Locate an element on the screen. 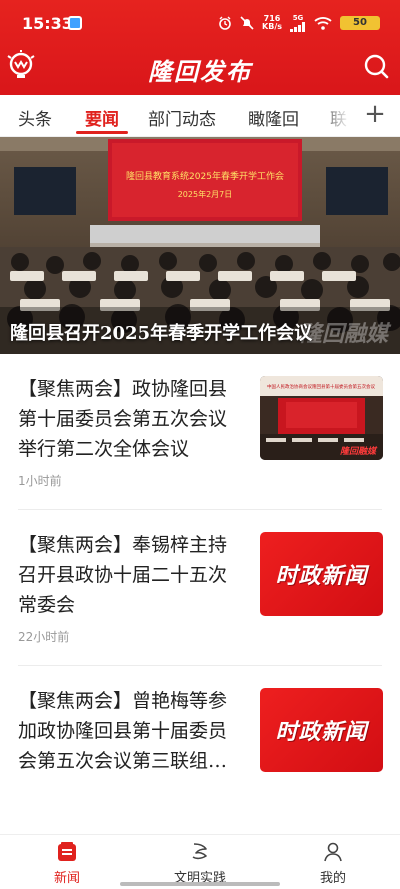 This screenshot has width=400, height=889. bottom-navigation: 新闻 文明实践 我的 is located at coordinates (200, 861).